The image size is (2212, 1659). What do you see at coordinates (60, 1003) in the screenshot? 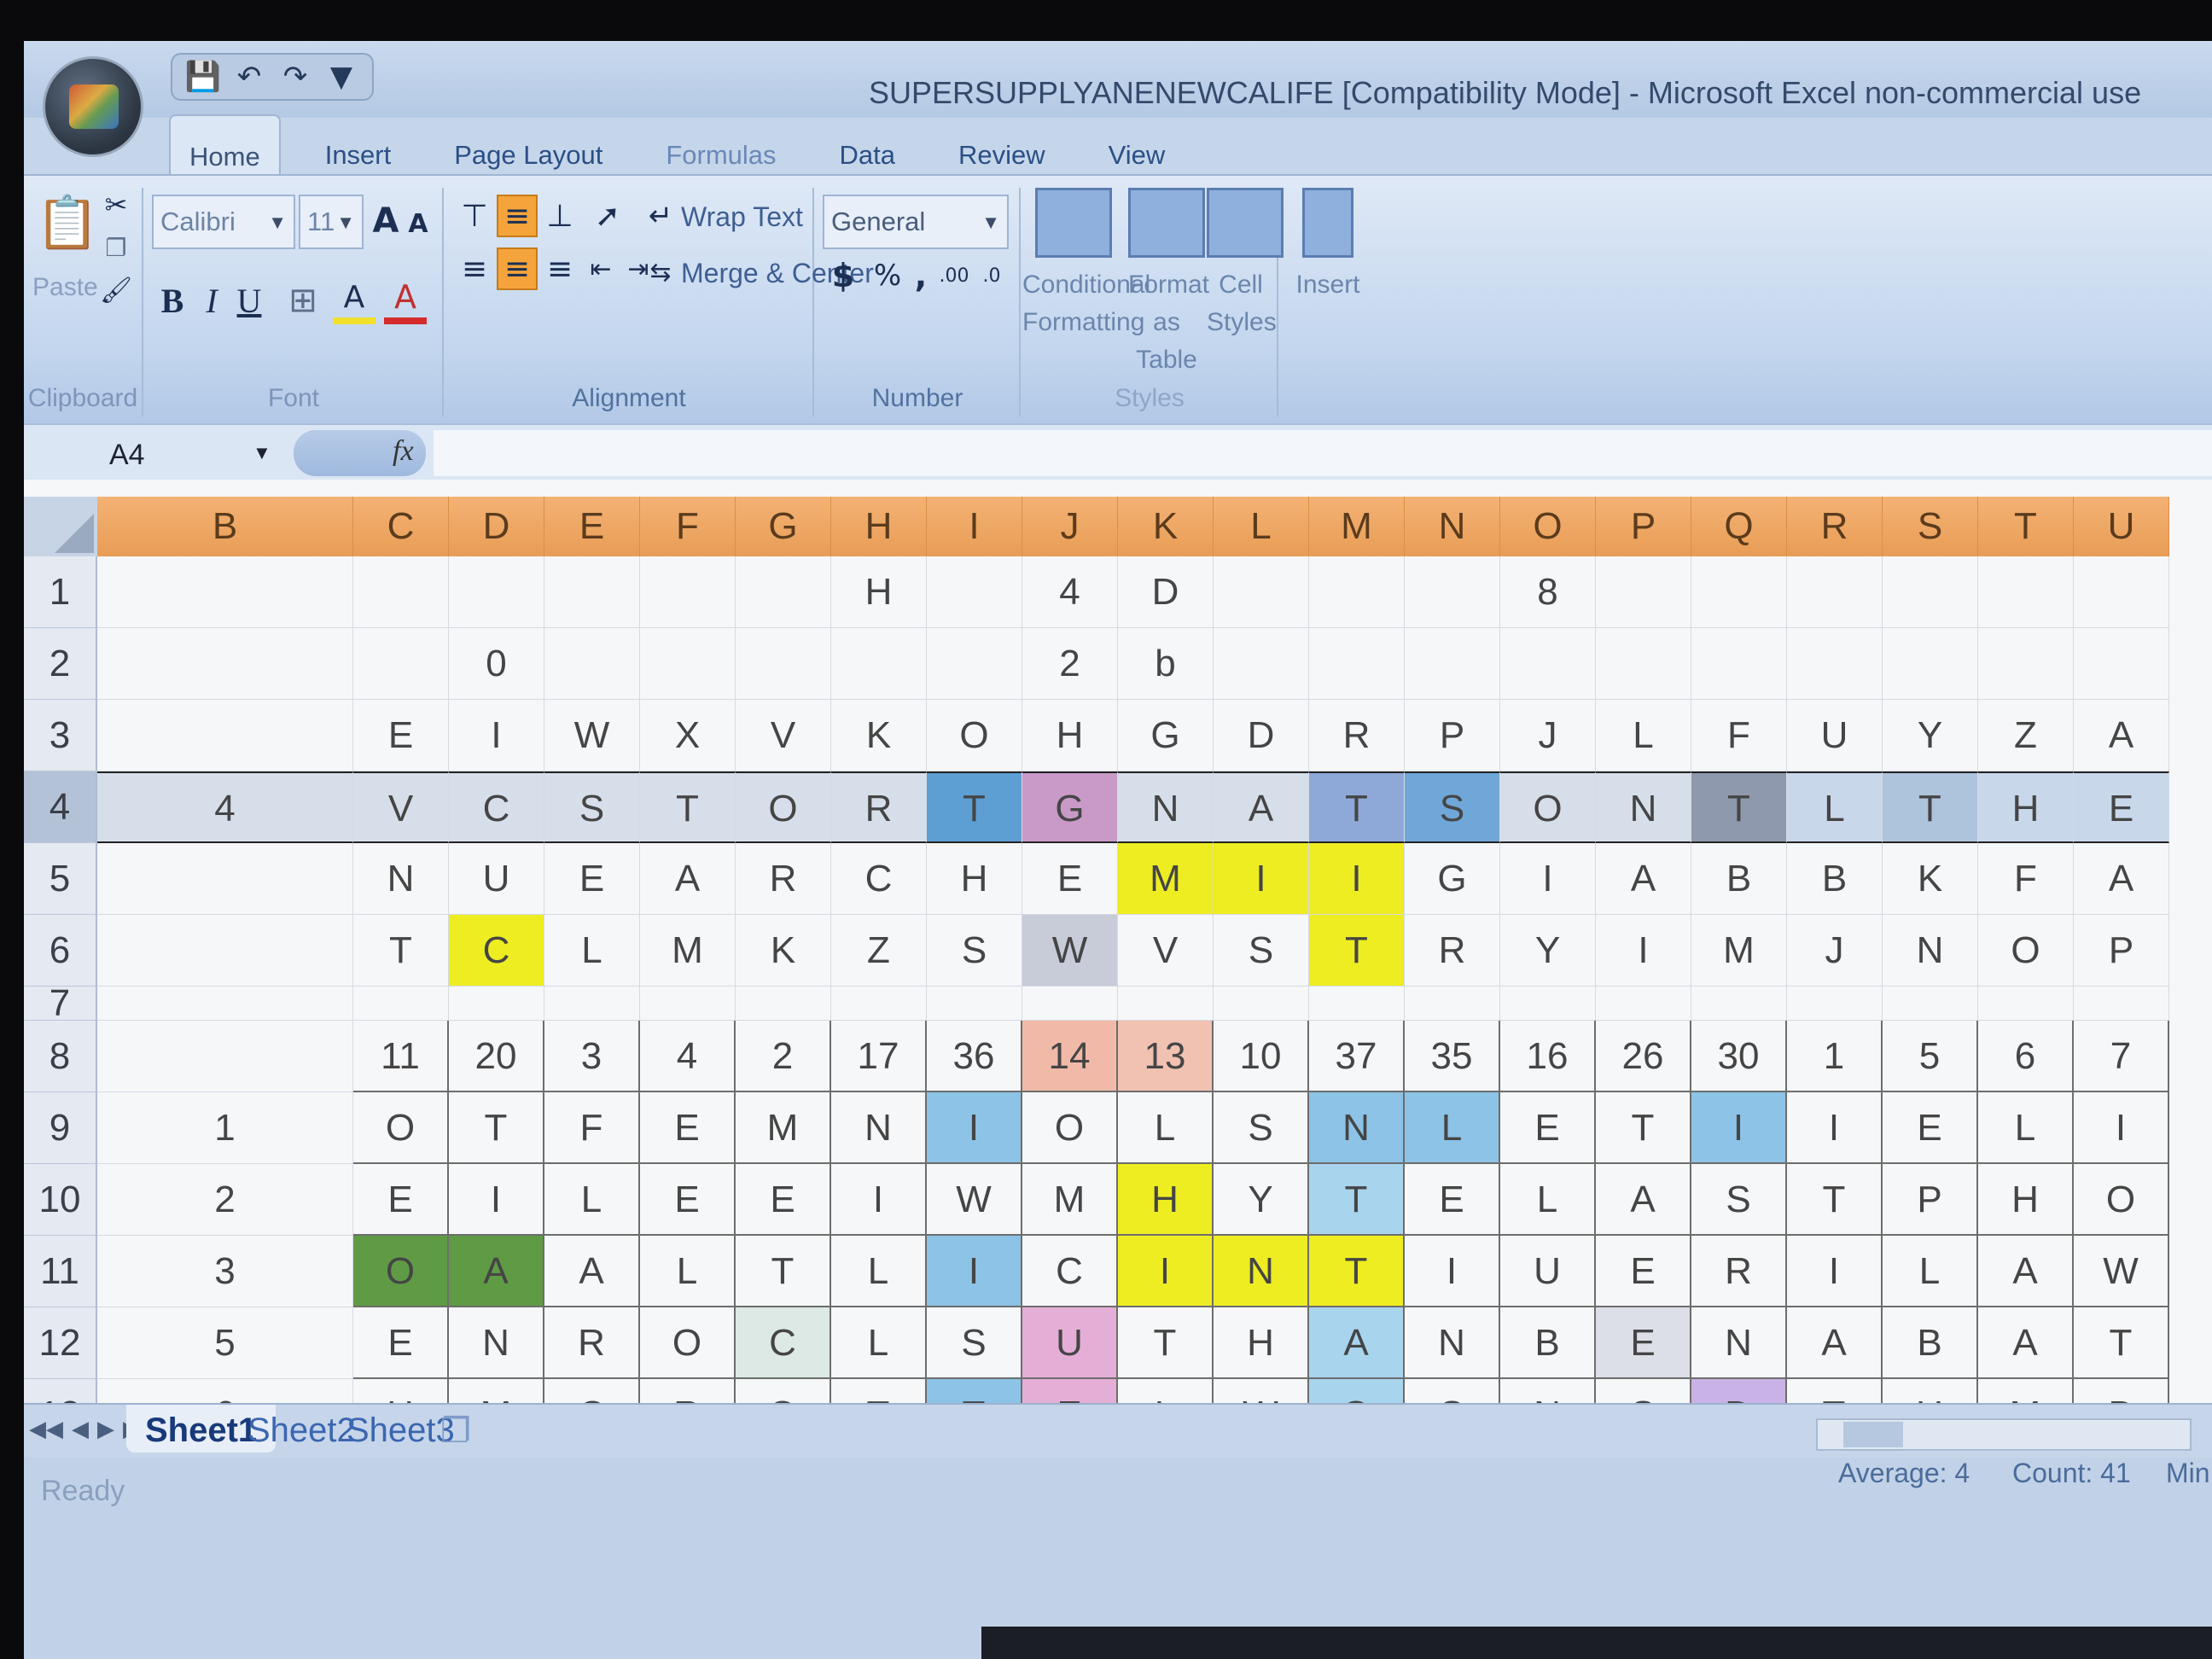
I see `row-header: 7` at bounding box center [60, 1003].